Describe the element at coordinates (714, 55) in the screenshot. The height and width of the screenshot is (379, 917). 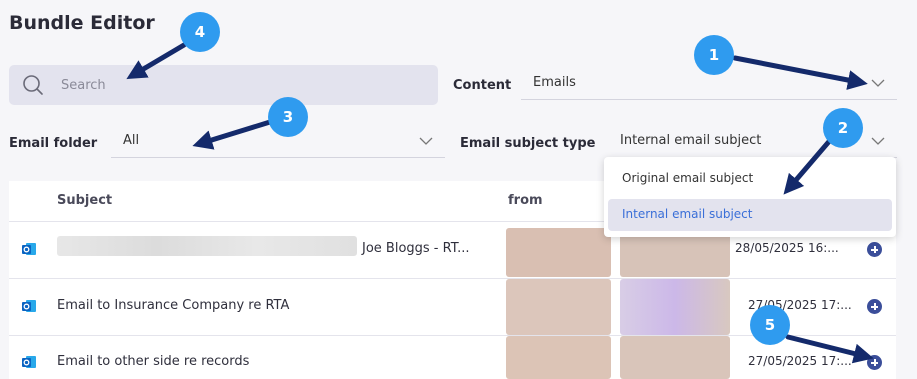
I see `annotation-badge-1: 1` at that location.